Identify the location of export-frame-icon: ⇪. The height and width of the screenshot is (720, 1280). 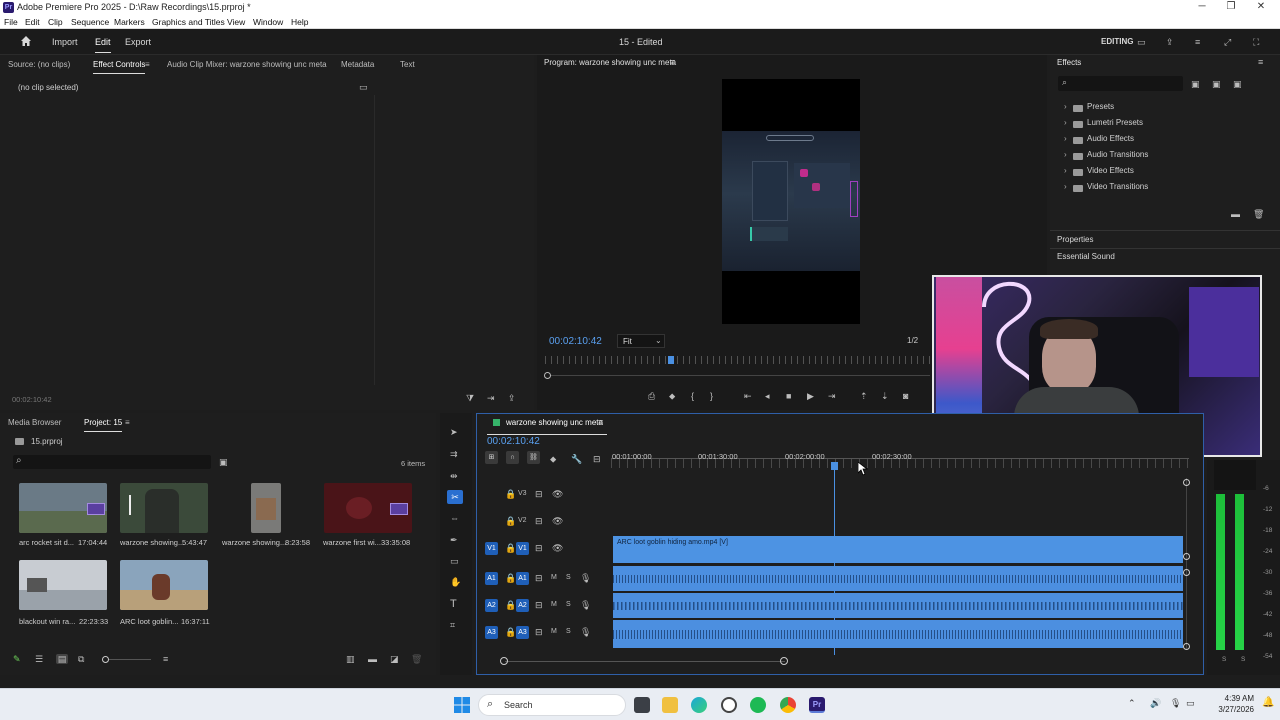
(512, 398).